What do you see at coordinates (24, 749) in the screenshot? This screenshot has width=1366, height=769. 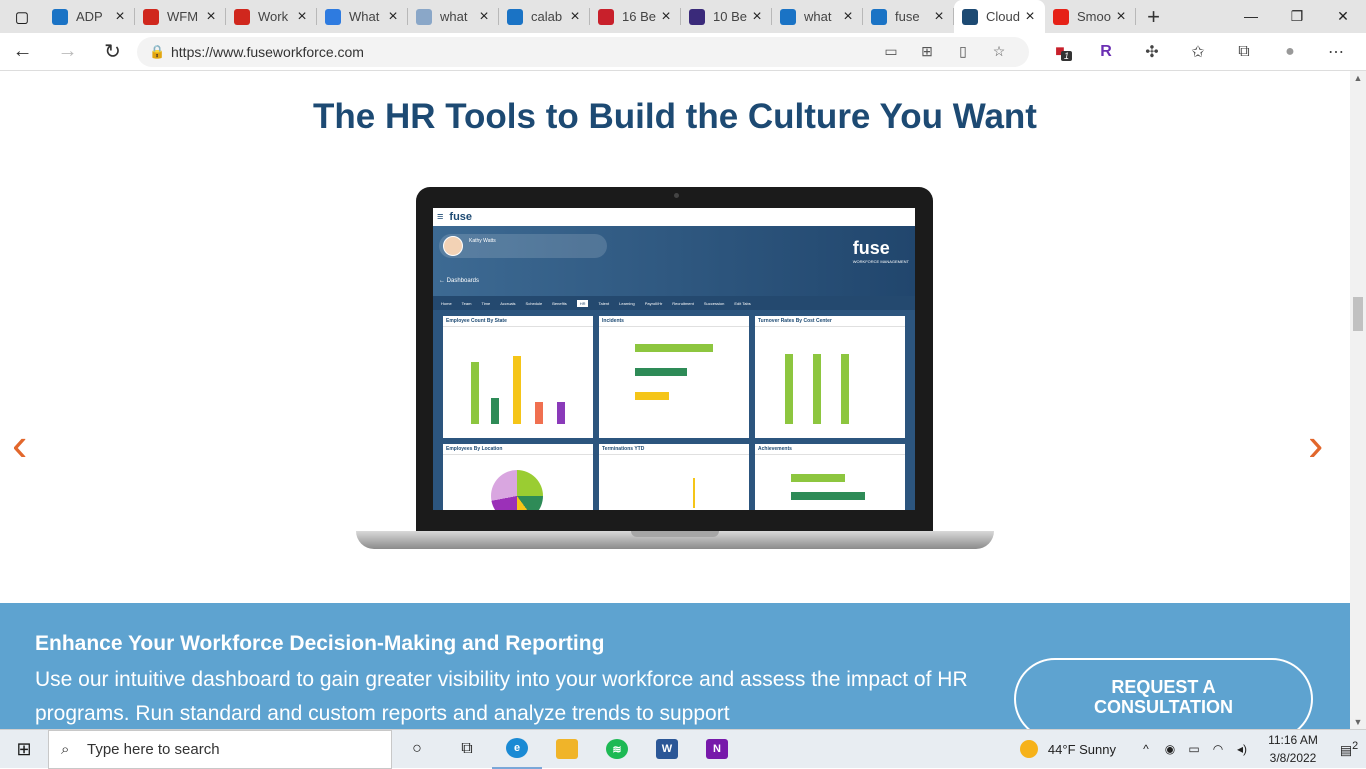 I see `windows-start-icon: ⊞` at bounding box center [24, 749].